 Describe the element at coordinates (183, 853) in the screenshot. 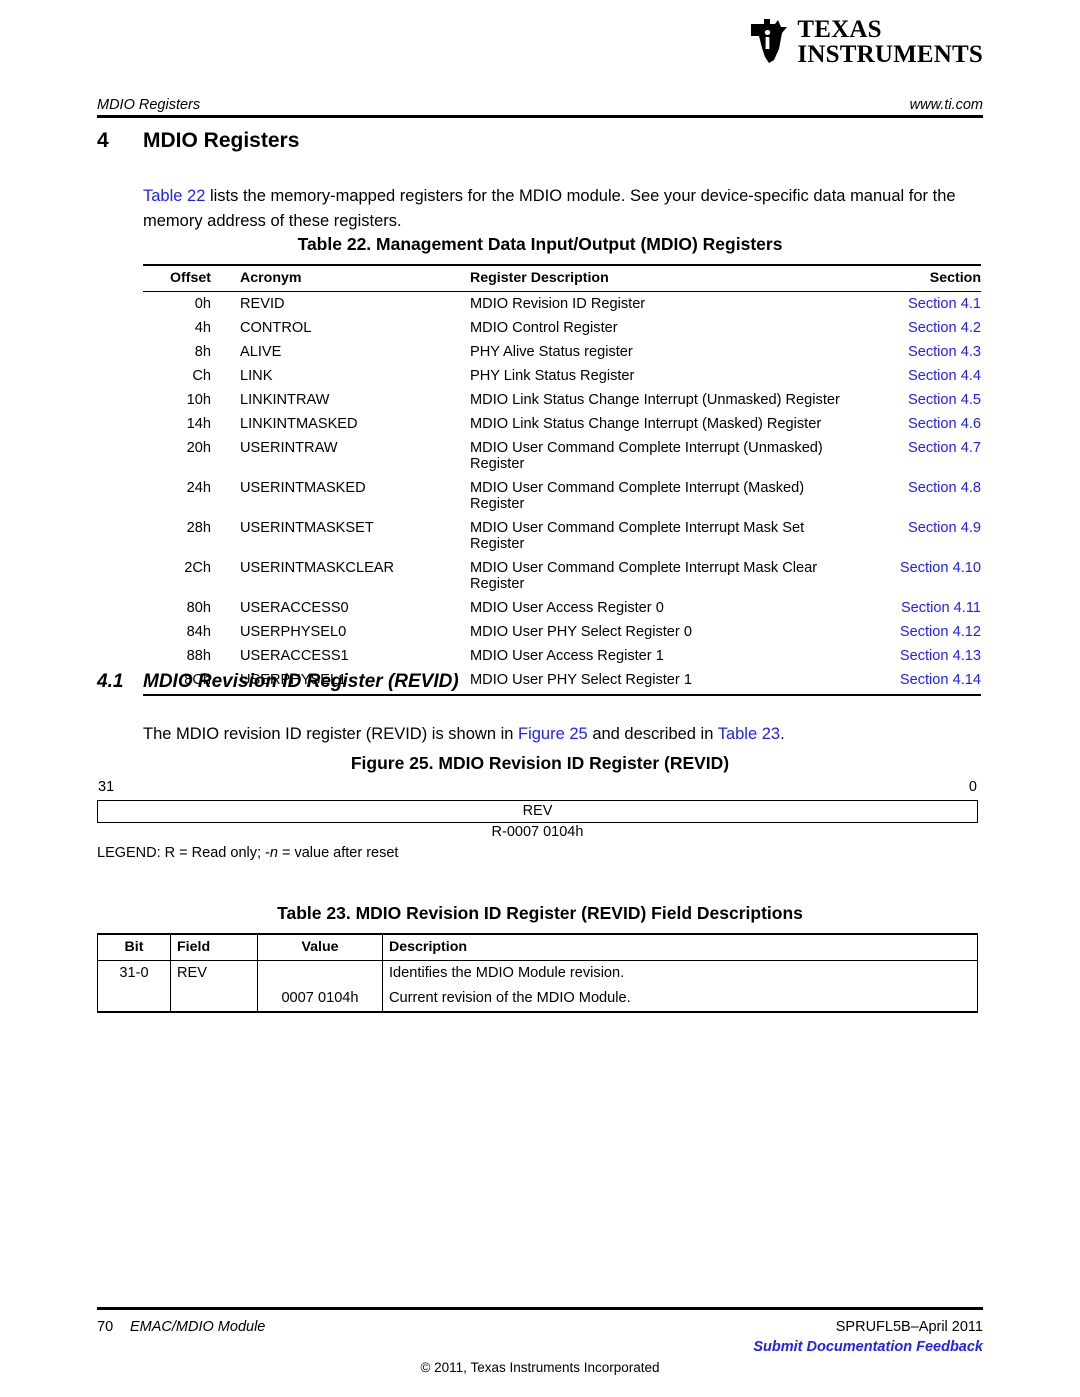

I see `legend-text-pre: LEGEND: R = Read only; -` at that location.